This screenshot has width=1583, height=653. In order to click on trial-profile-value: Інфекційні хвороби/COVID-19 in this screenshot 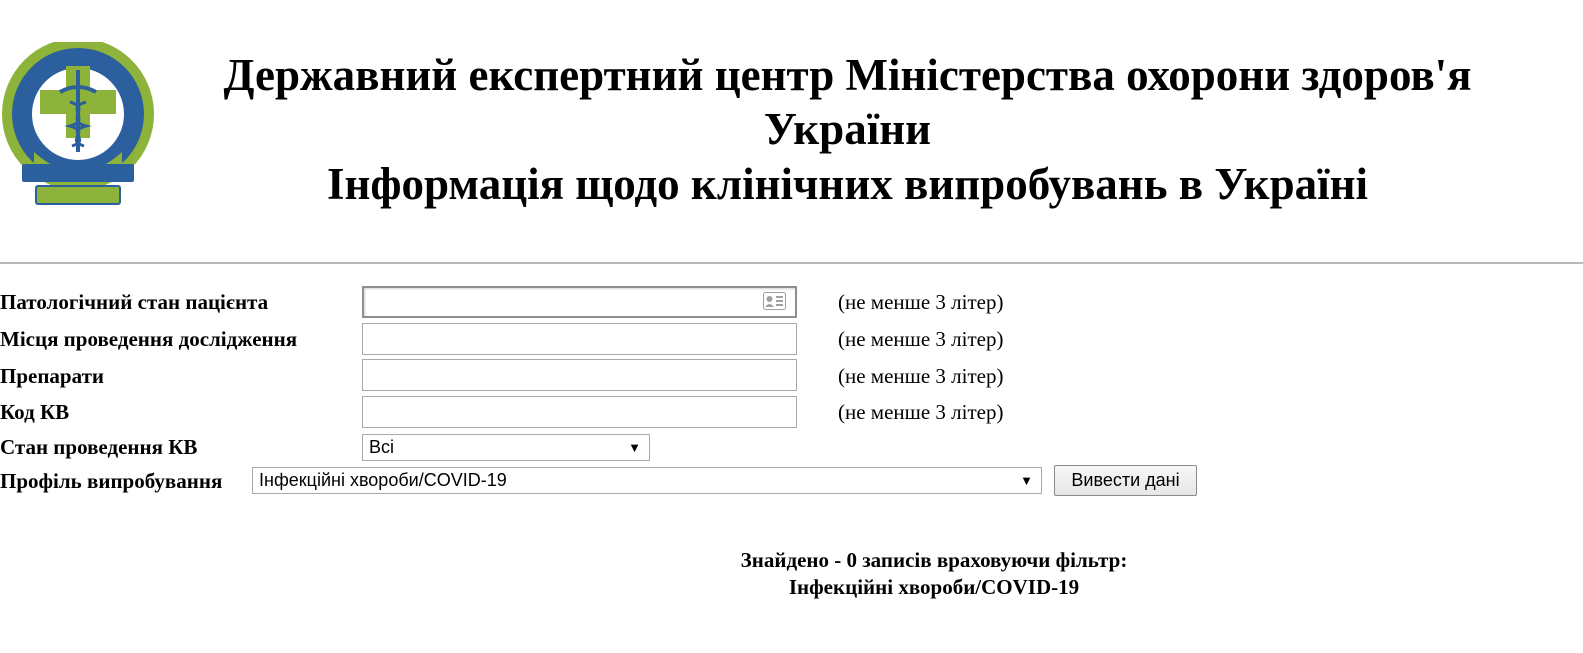, I will do `click(383, 480)`.